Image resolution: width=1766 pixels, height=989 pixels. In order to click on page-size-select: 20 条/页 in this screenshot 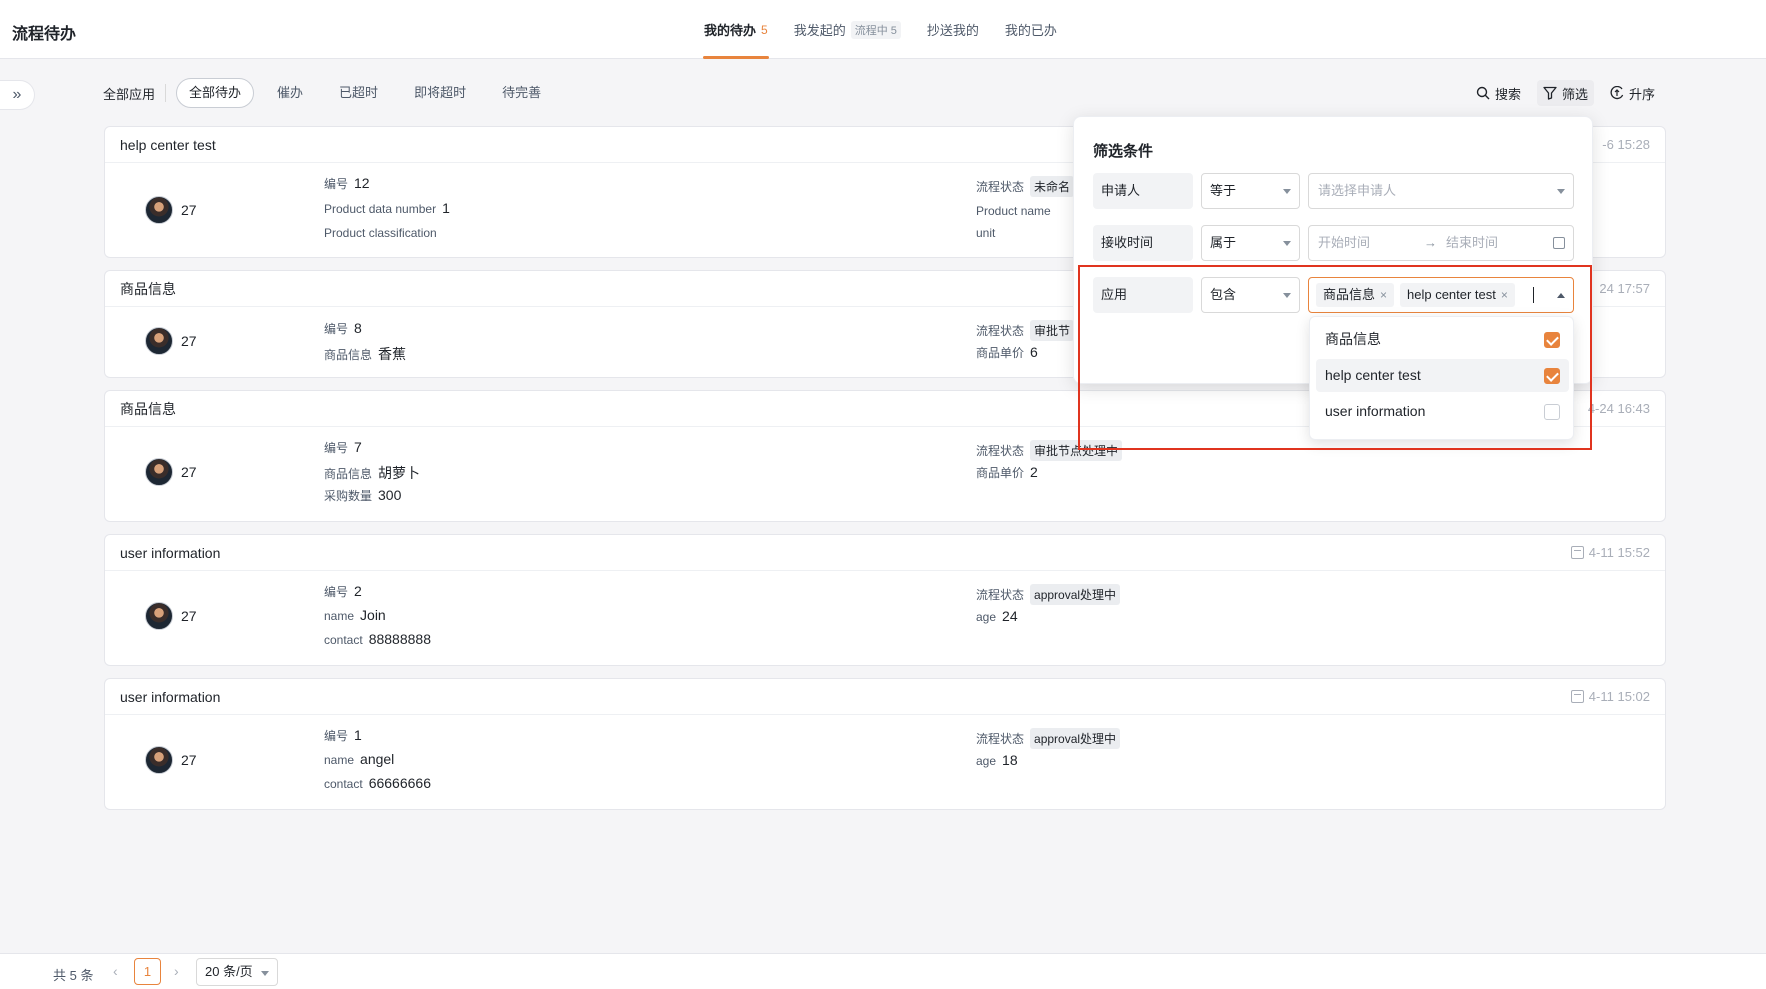, I will do `click(237, 972)`.